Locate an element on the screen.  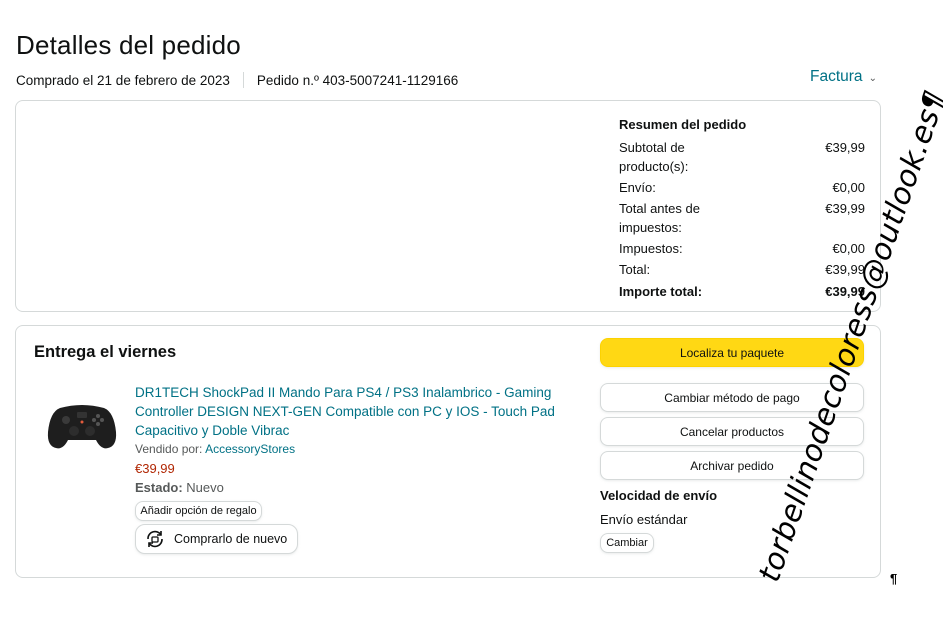
buy-again-button: Comprarlo de nuevo is located at coordinates (216, 539).